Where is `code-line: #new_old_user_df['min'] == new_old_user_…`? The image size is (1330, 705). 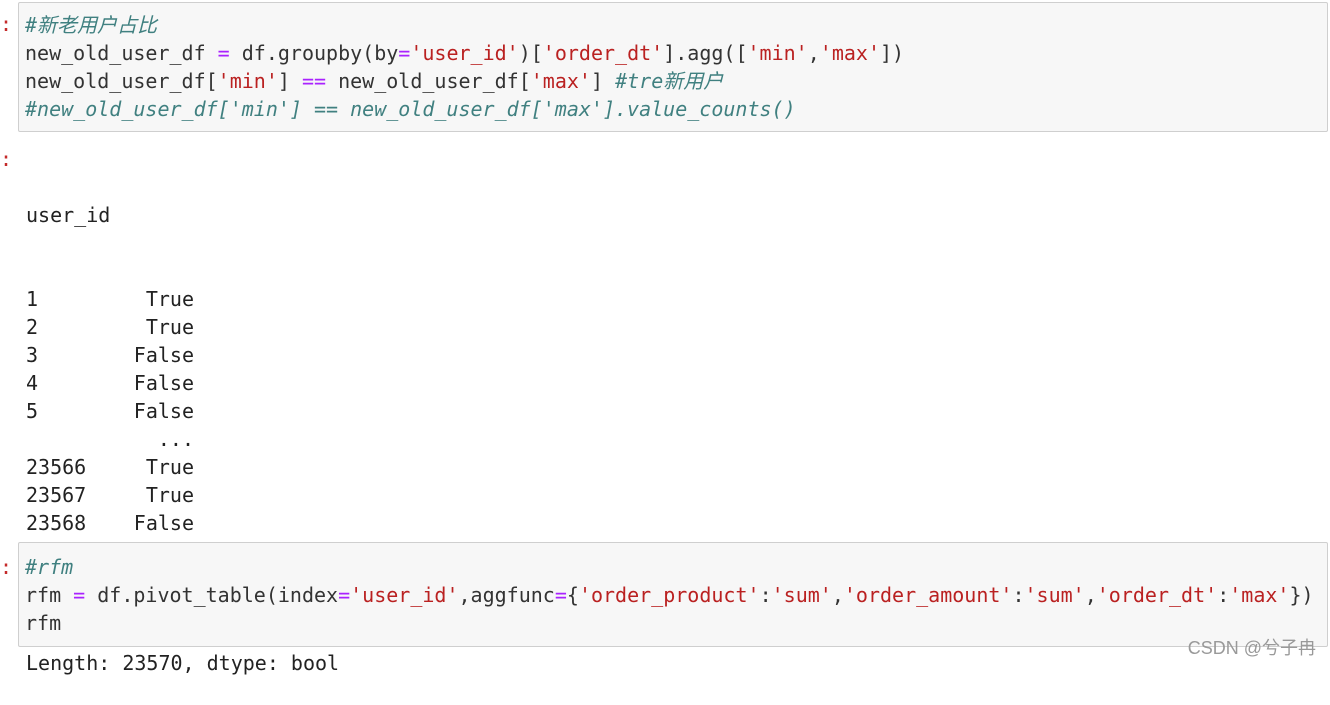
code-line: #new_old_user_df['min'] == new_old_user_… is located at coordinates (676, 109).